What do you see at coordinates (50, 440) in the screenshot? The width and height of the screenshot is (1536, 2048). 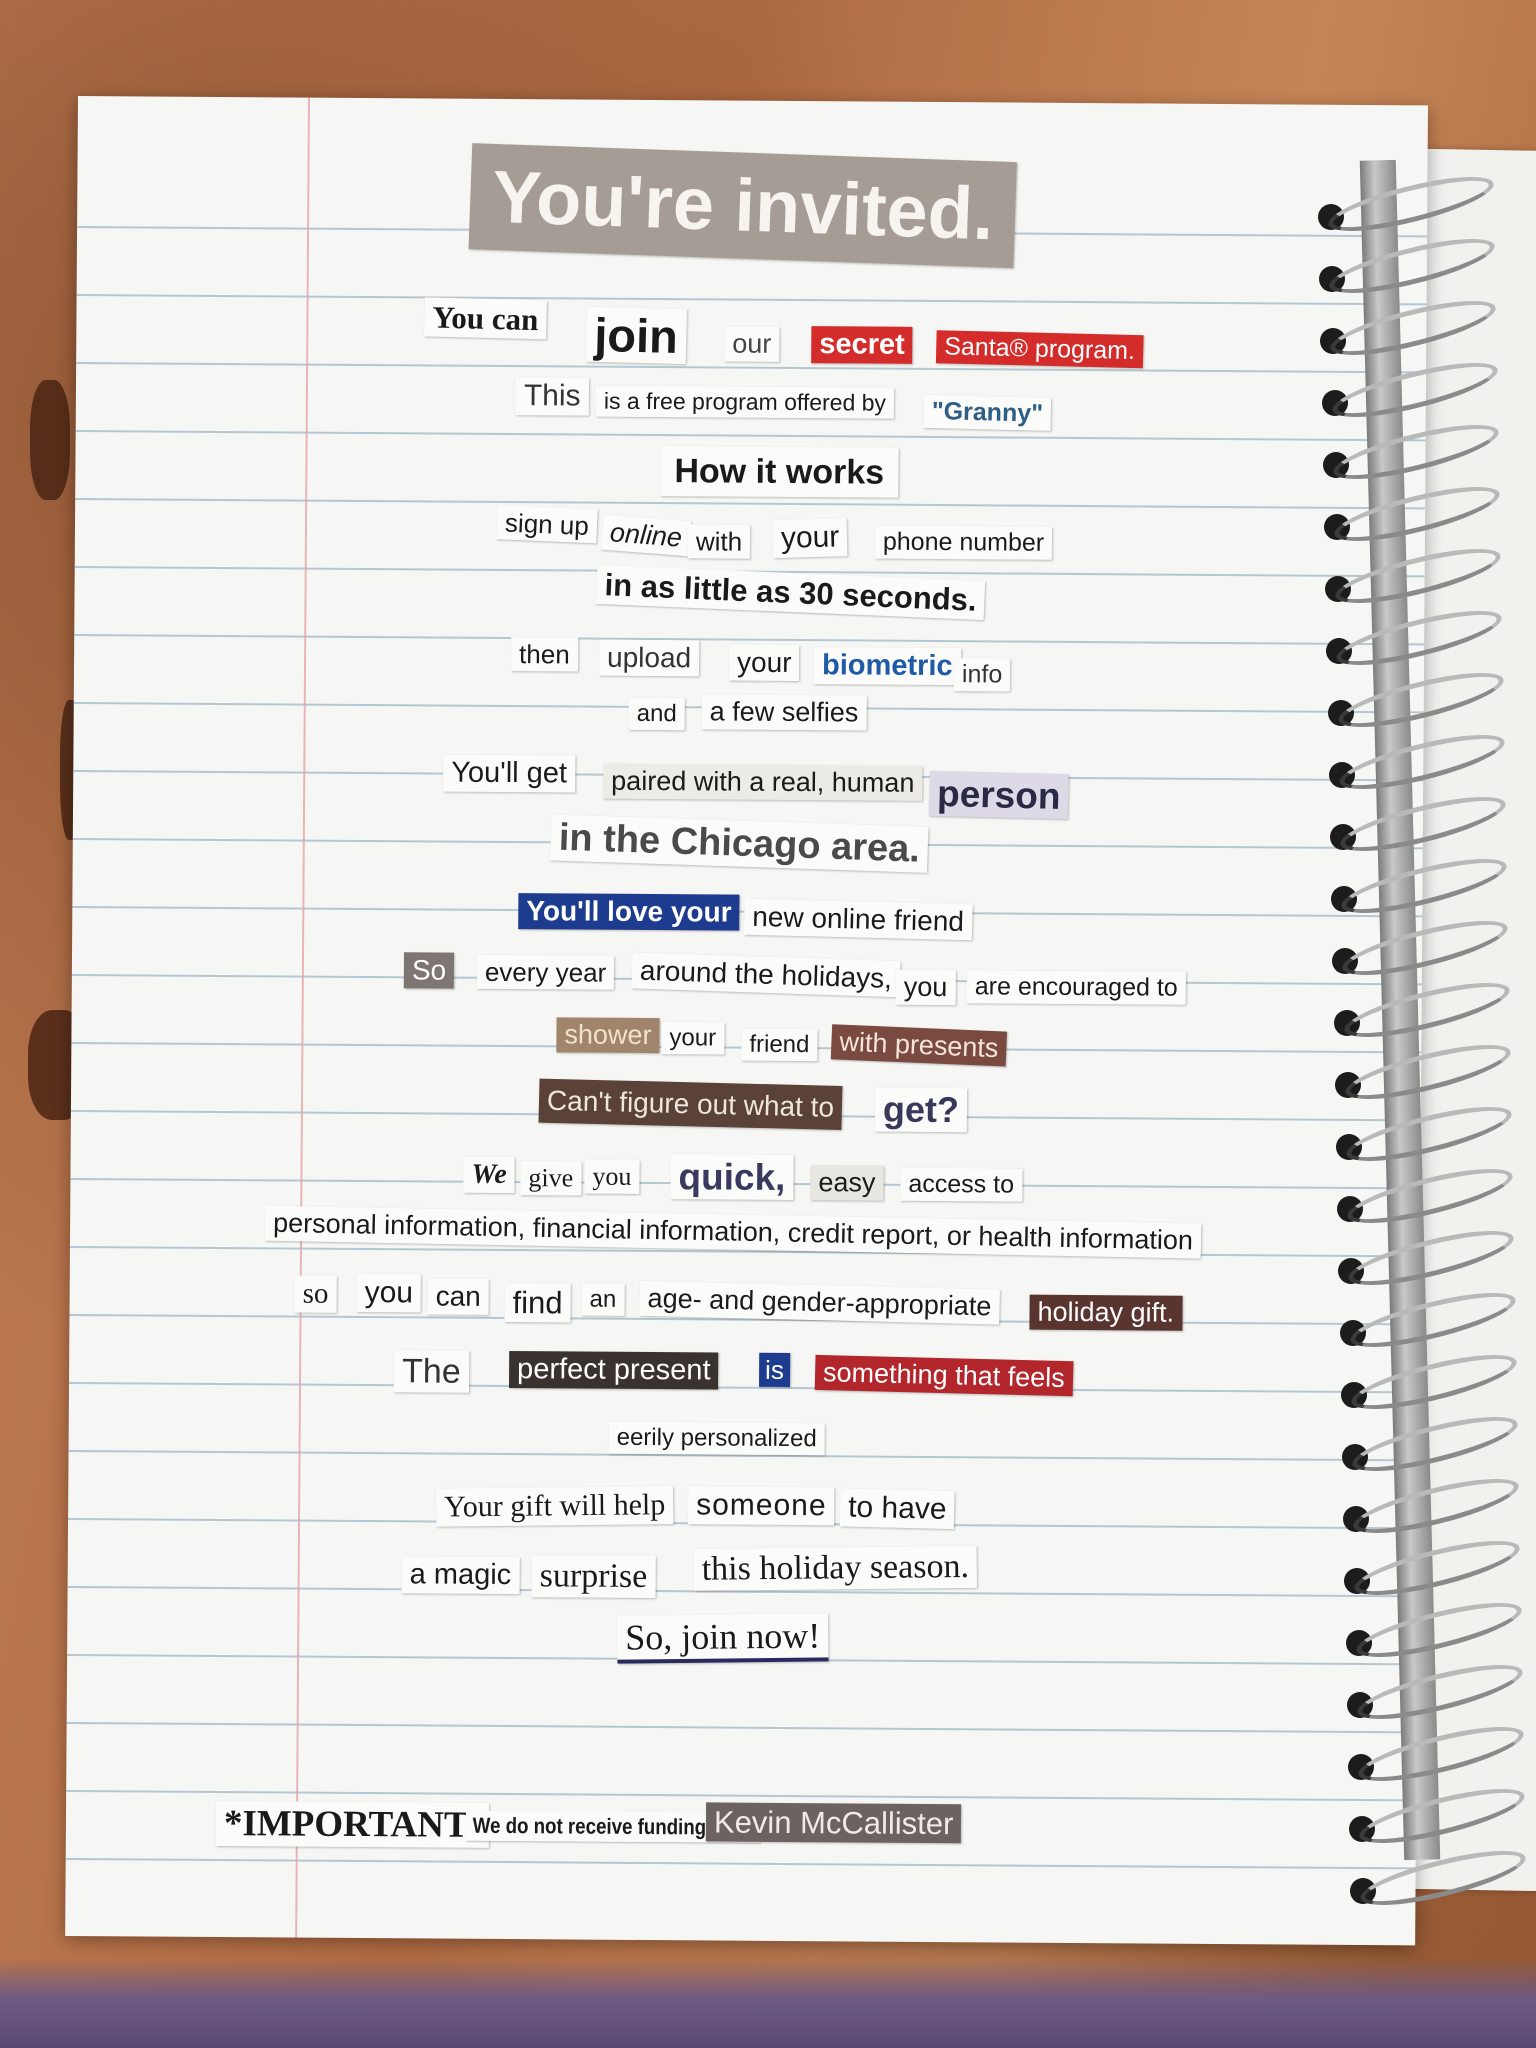 I see `desk-stain` at bounding box center [50, 440].